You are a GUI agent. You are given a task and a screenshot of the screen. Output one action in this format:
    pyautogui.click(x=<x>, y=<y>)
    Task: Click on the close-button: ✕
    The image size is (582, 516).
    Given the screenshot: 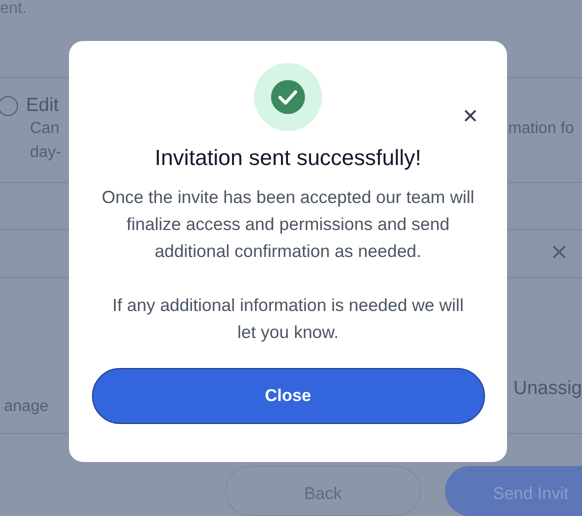 What is the action you would take?
    pyautogui.click(x=470, y=117)
    